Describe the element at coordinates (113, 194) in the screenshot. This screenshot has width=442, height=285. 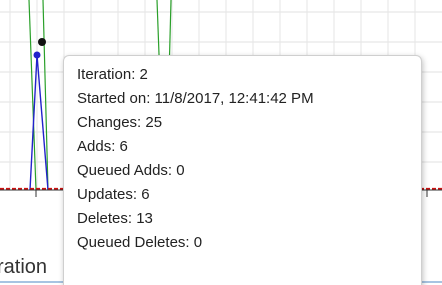
I see `tooltip-row: Updates: 6` at that location.